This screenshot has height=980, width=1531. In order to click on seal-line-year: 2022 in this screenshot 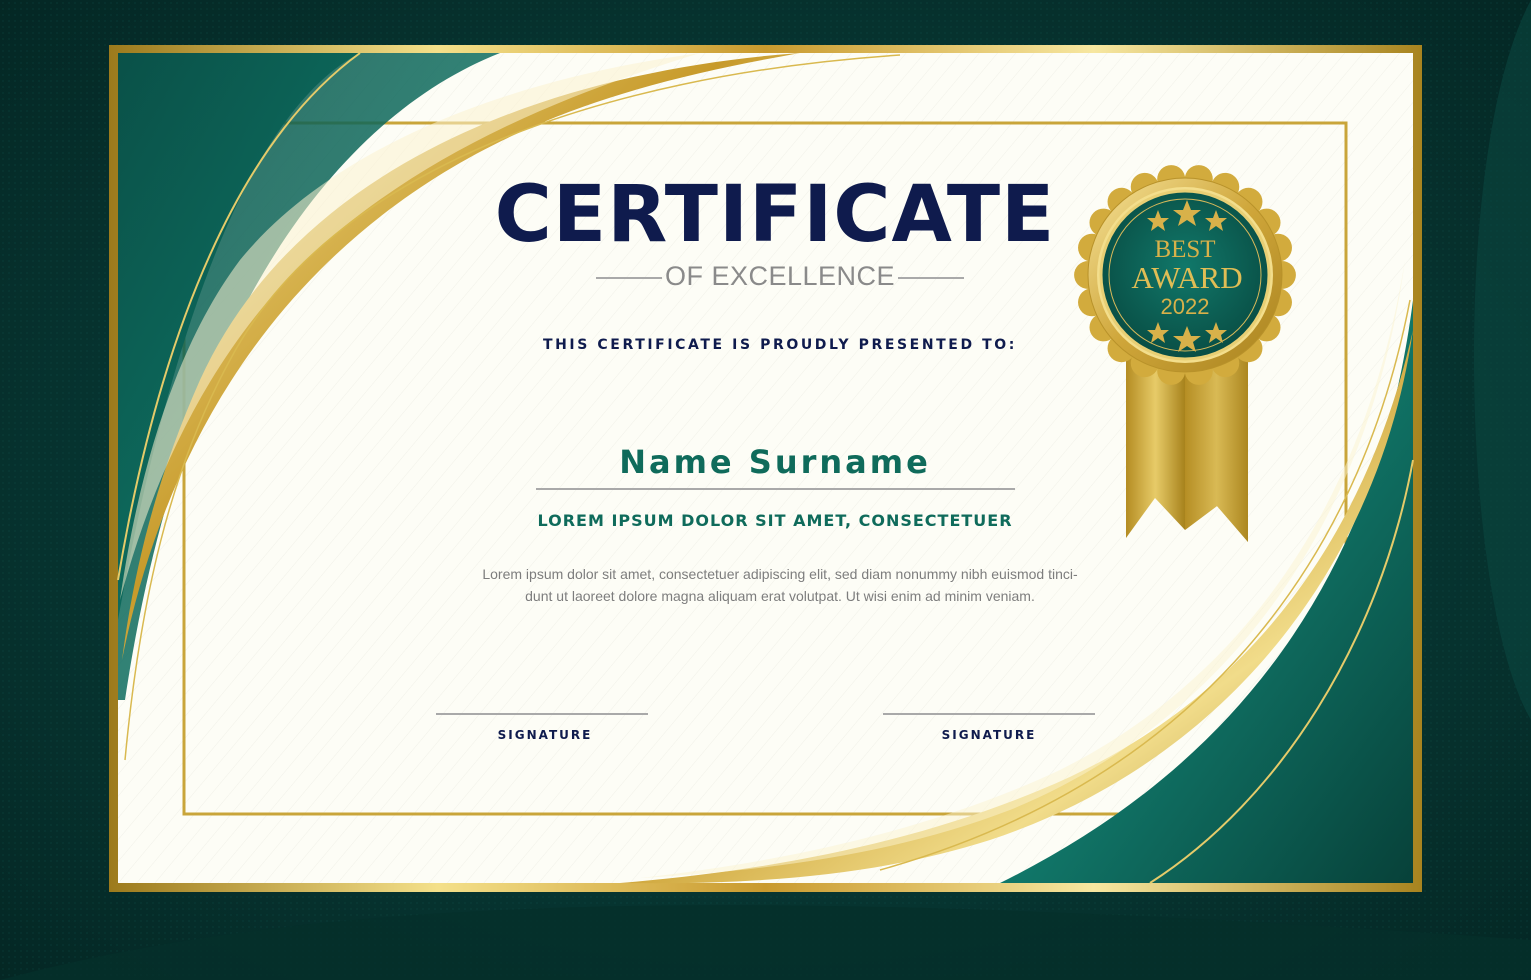, I will do `click(1185, 306)`.